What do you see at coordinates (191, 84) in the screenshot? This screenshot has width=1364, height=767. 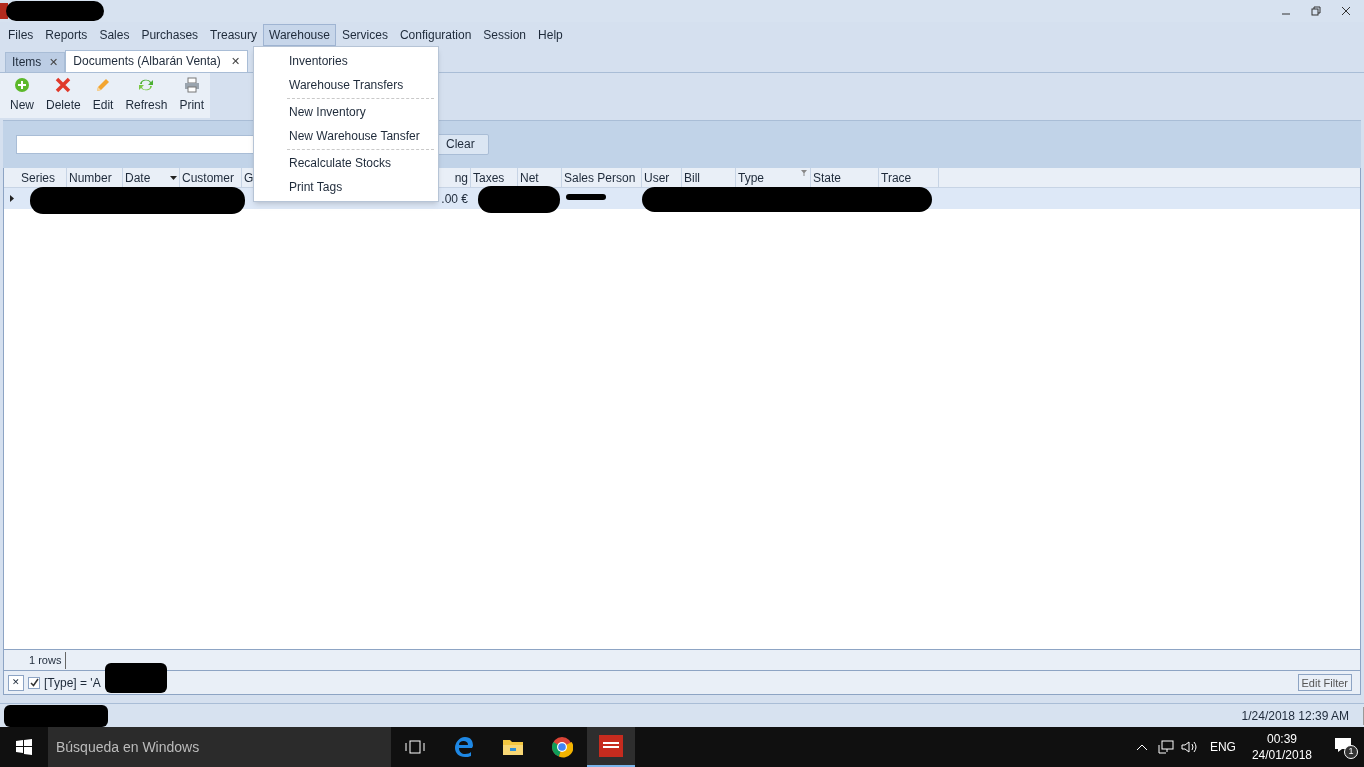 I see `printer-icon` at bounding box center [191, 84].